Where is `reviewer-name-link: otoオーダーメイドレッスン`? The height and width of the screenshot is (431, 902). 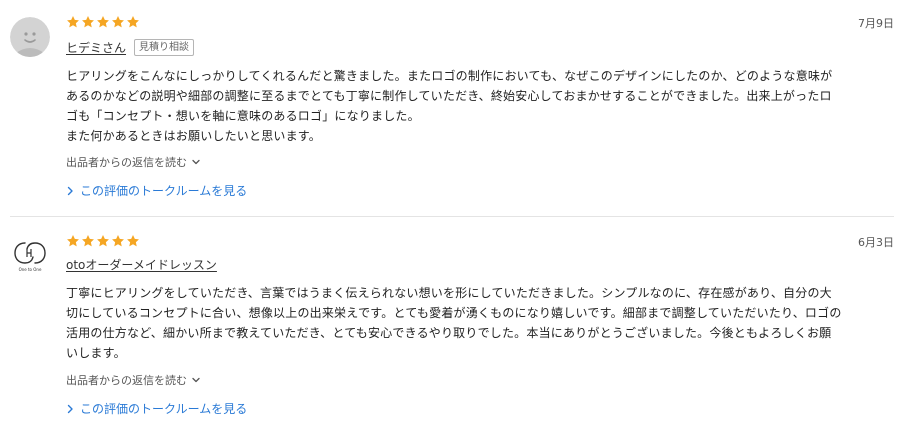
reviewer-name-link: otoオーダーメイドレッスン is located at coordinates (141, 264).